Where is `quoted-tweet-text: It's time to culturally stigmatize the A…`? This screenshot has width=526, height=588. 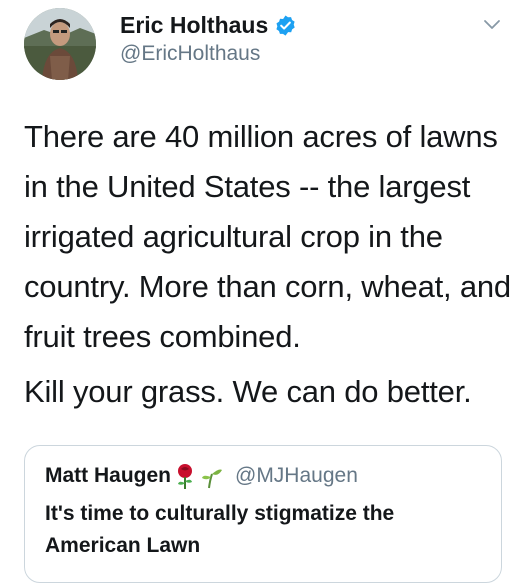 quoted-tweet-text: It's time to culturally stigmatize the A… is located at coordinates (220, 529).